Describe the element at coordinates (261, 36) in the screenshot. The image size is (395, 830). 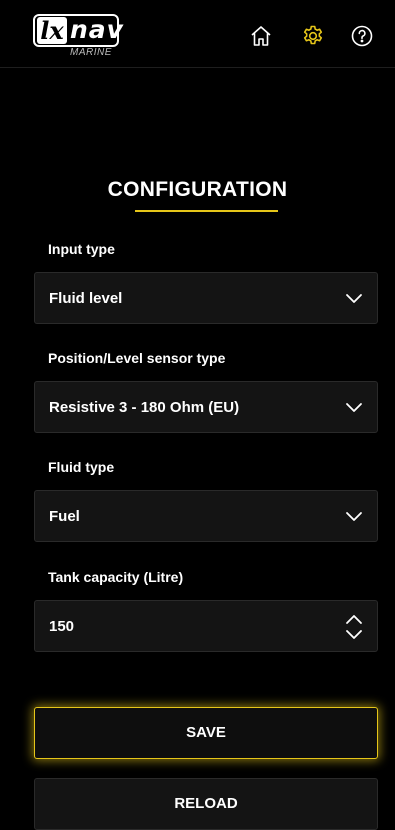
I see `home-icon` at that location.